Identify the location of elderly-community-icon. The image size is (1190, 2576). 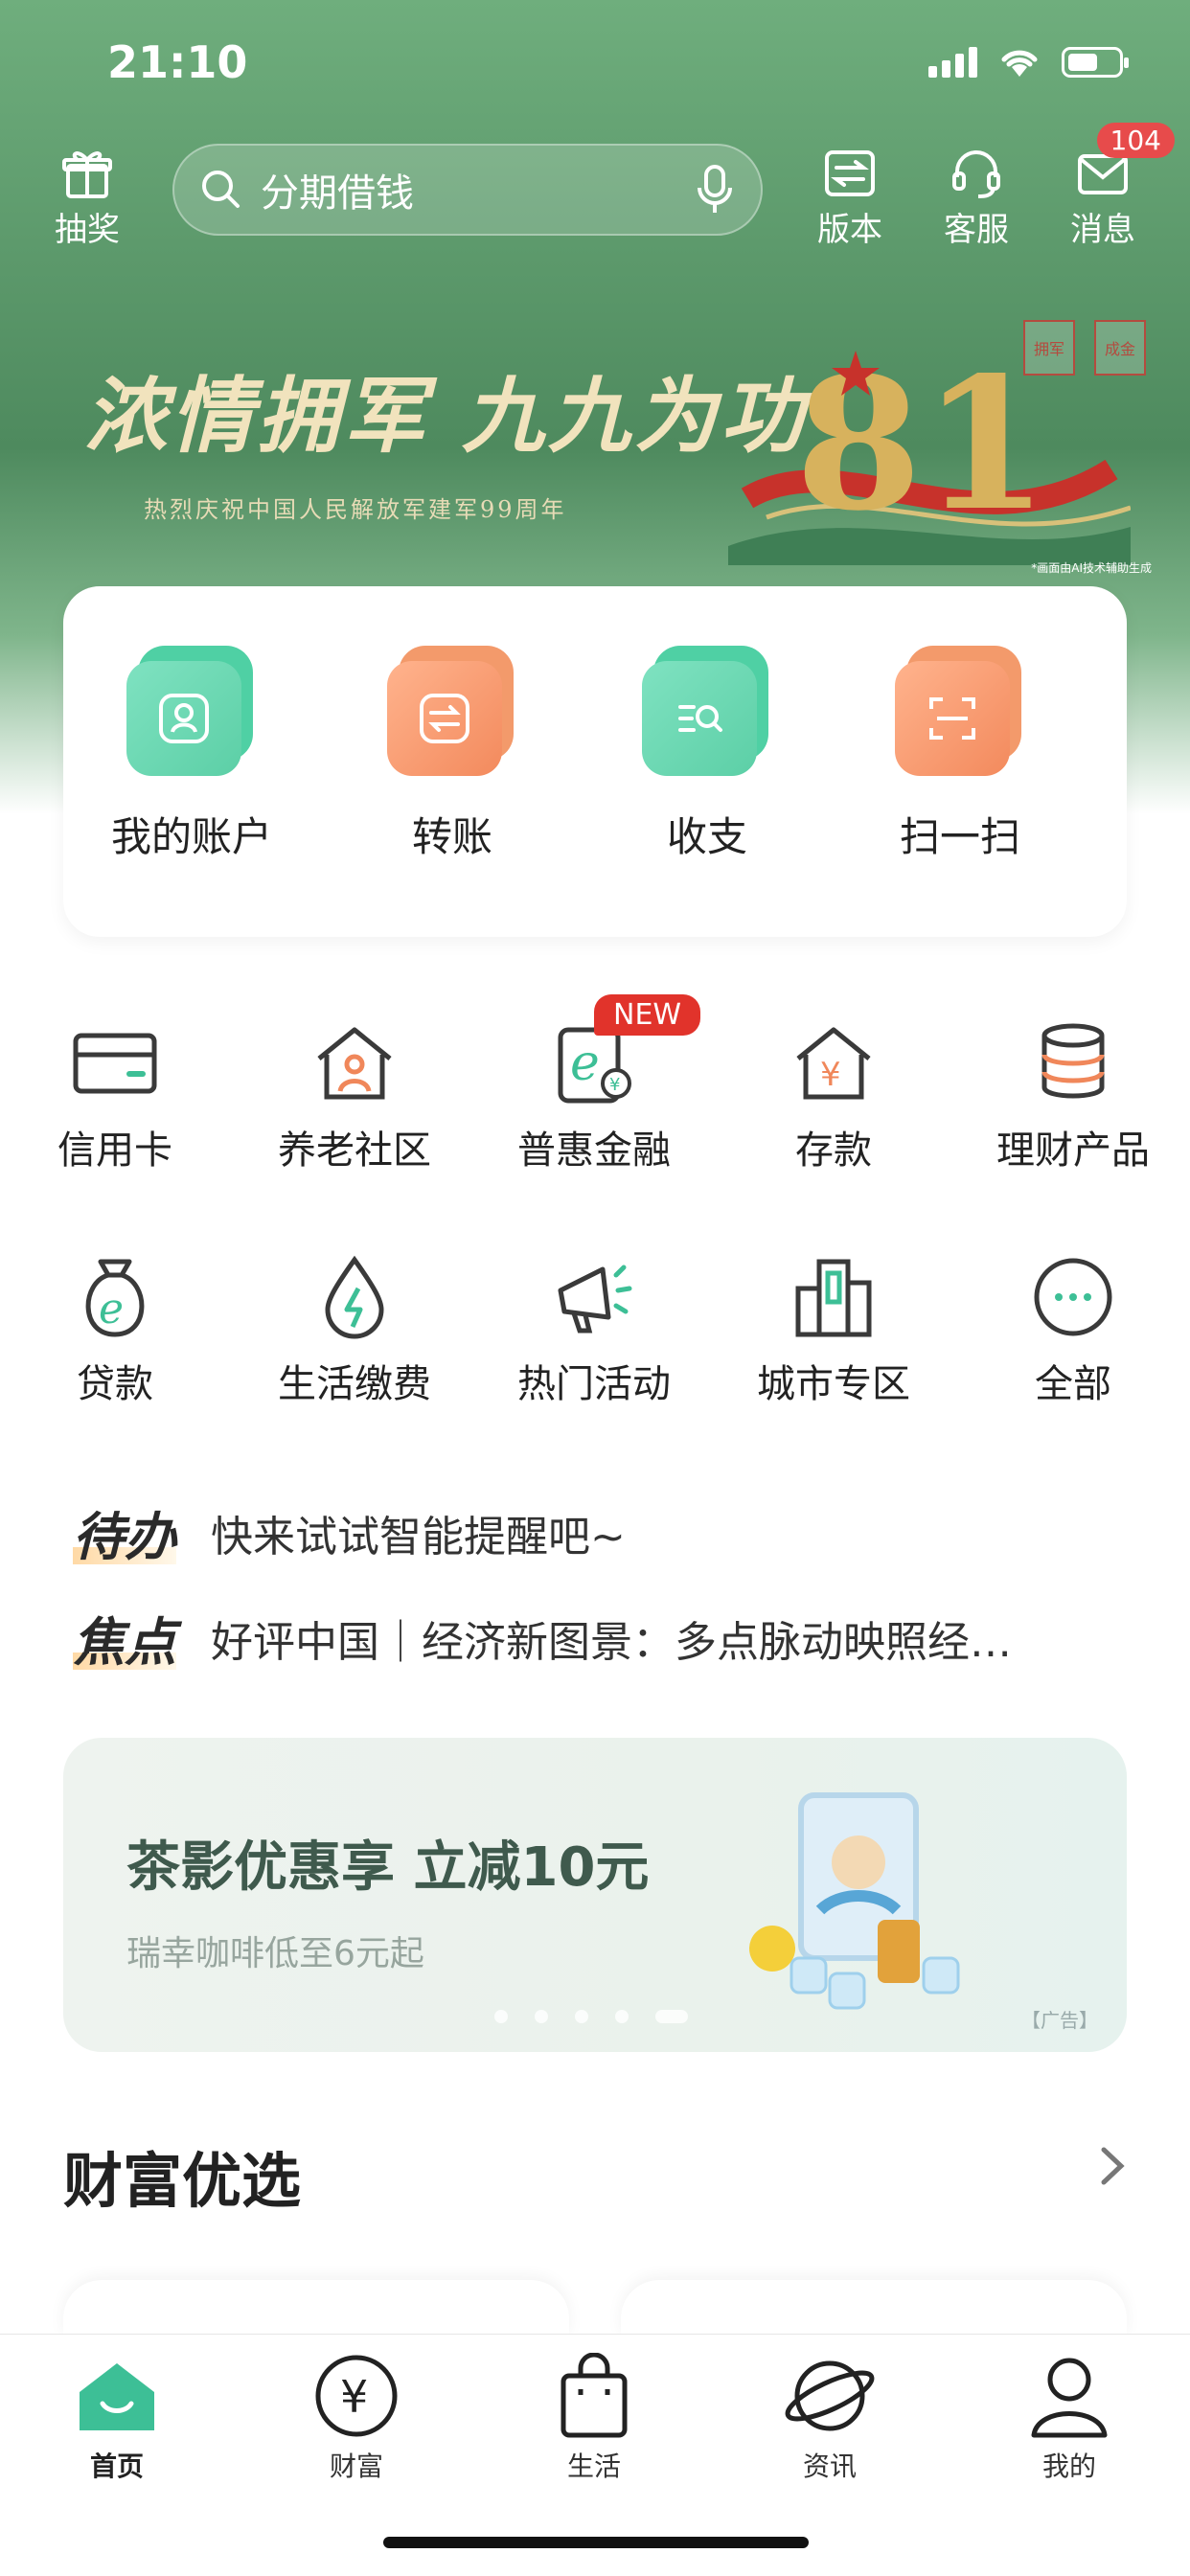
(355, 1063).